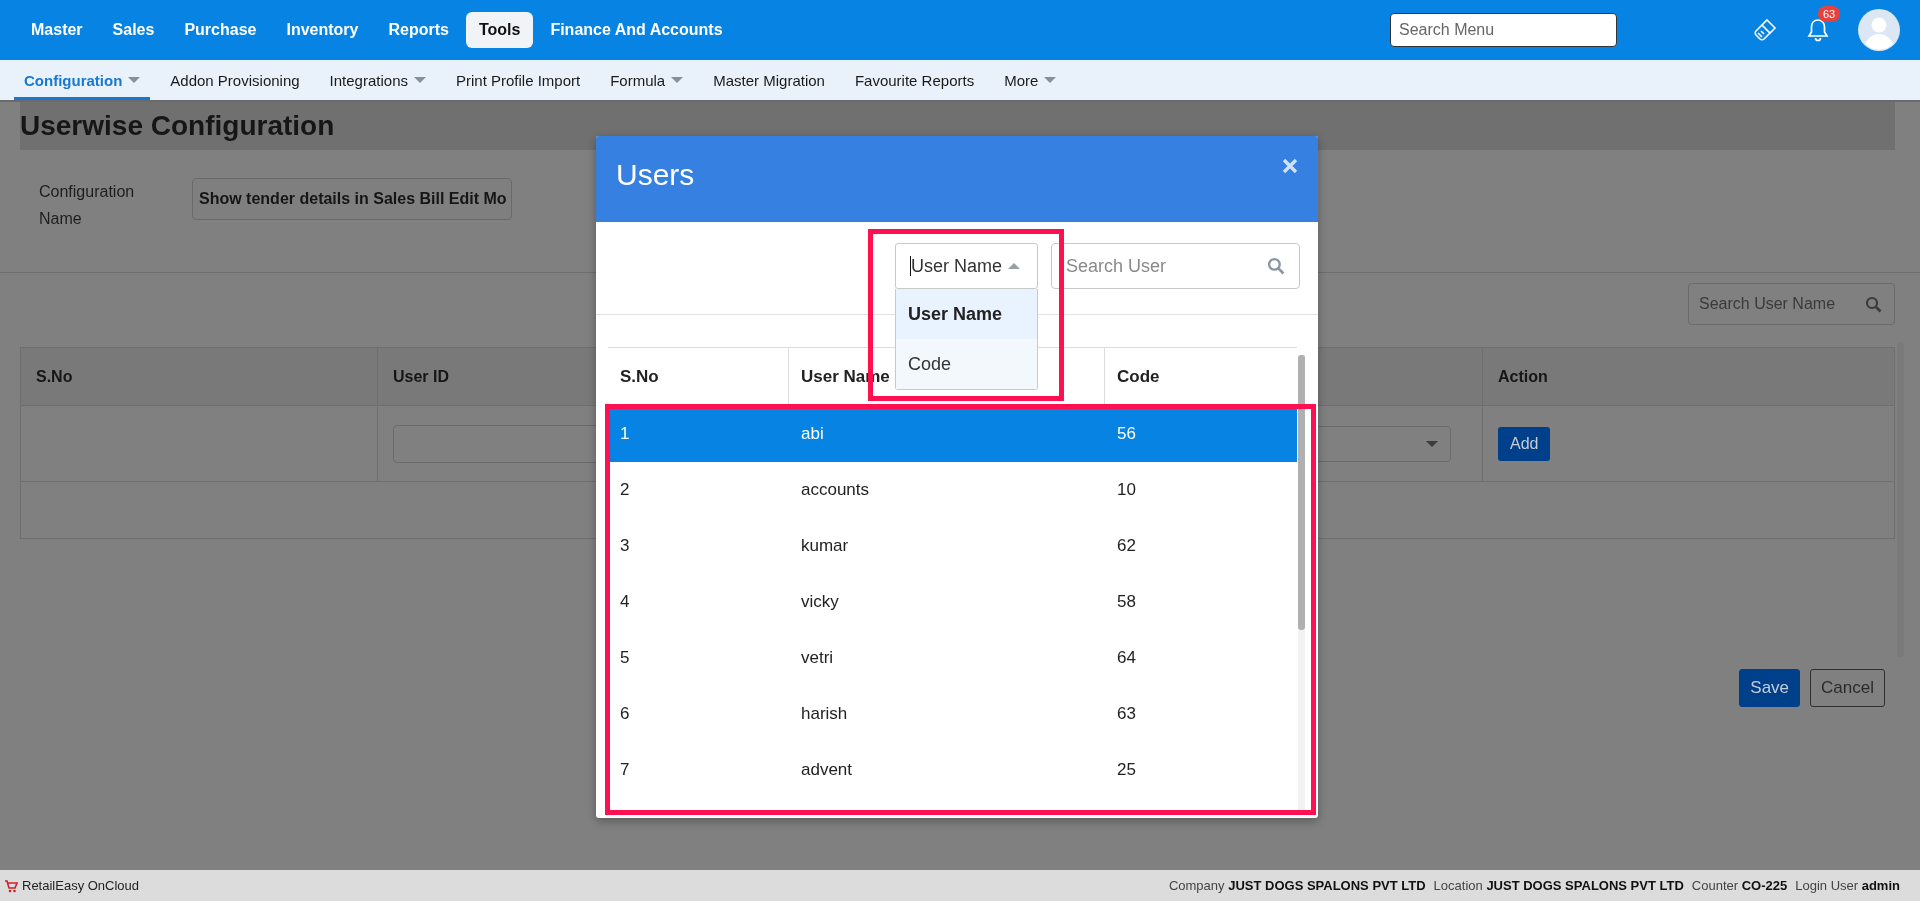 The image size is (1920, 901). What do you see at coordinates (352, 199) in the screenshot?
I see `configuration-name-field: Show tender details in Sales Bill Edit Mo` at bounding box center [352, 199].